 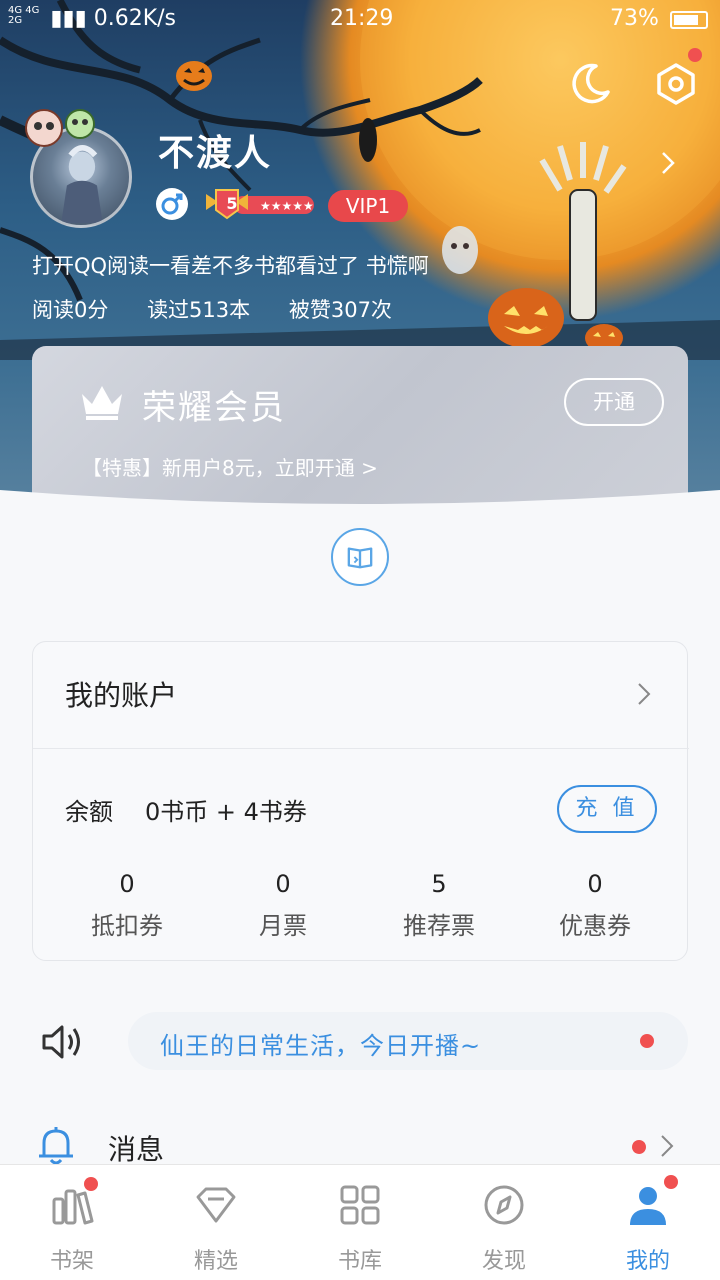 I want to click on grid-icon, so click(x=360, y=1205).